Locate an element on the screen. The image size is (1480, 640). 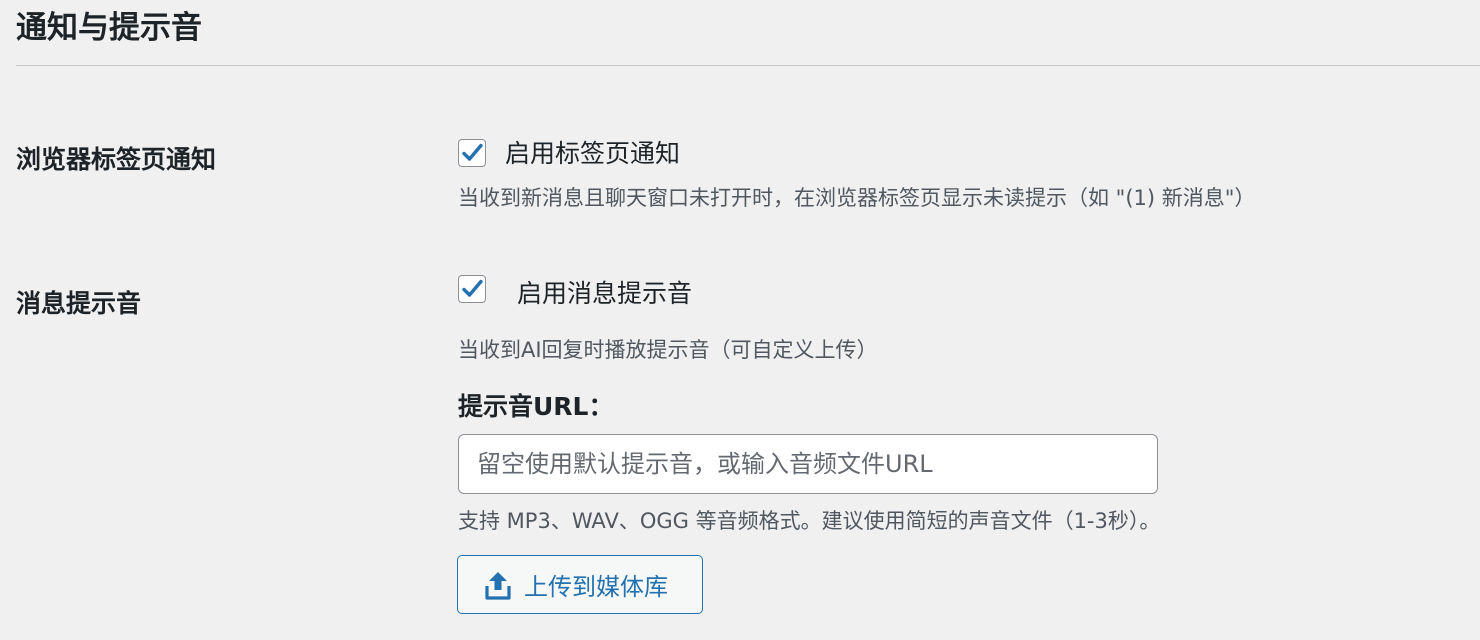
sound-notification-checkbox-label: 启用消息提示音 is located at coordinates (604, 294).